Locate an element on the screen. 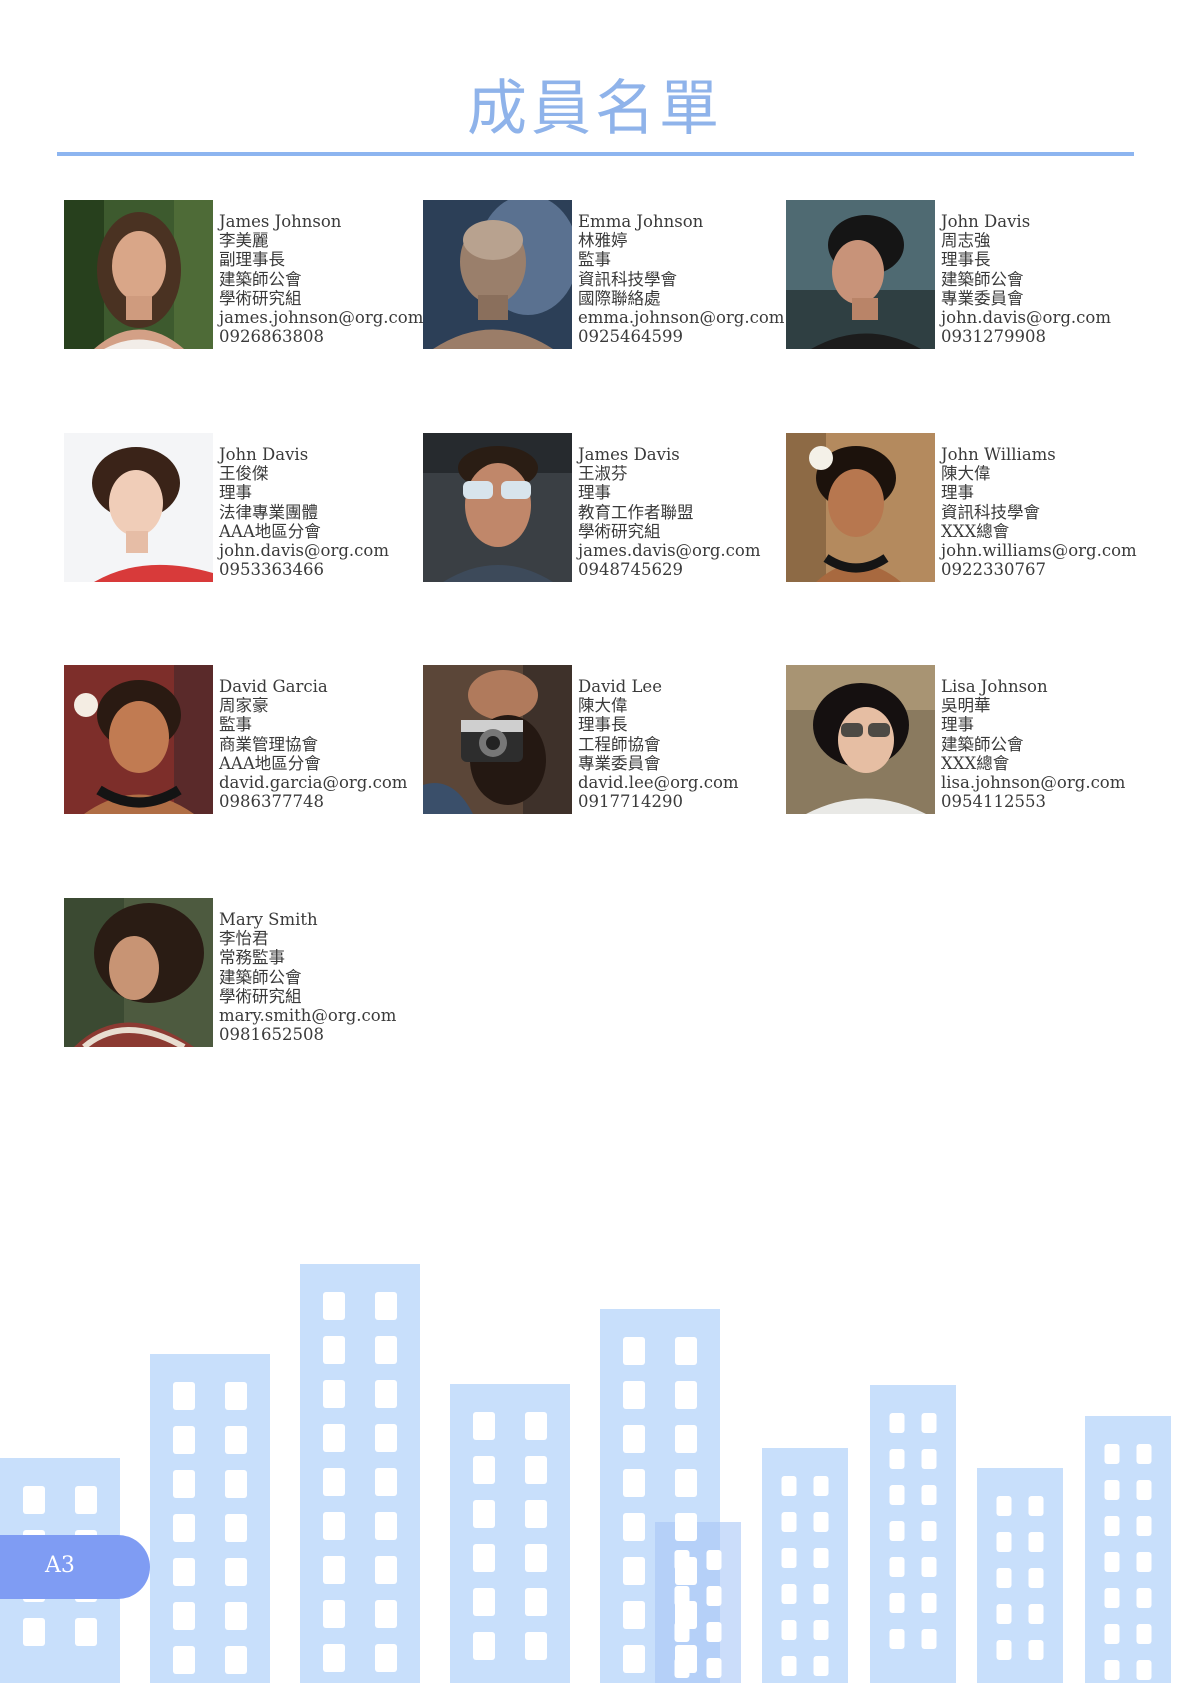 This screenshot has height=1683, width=1190. member-phone: 0922330767 is located at coordinates (1039, 569).